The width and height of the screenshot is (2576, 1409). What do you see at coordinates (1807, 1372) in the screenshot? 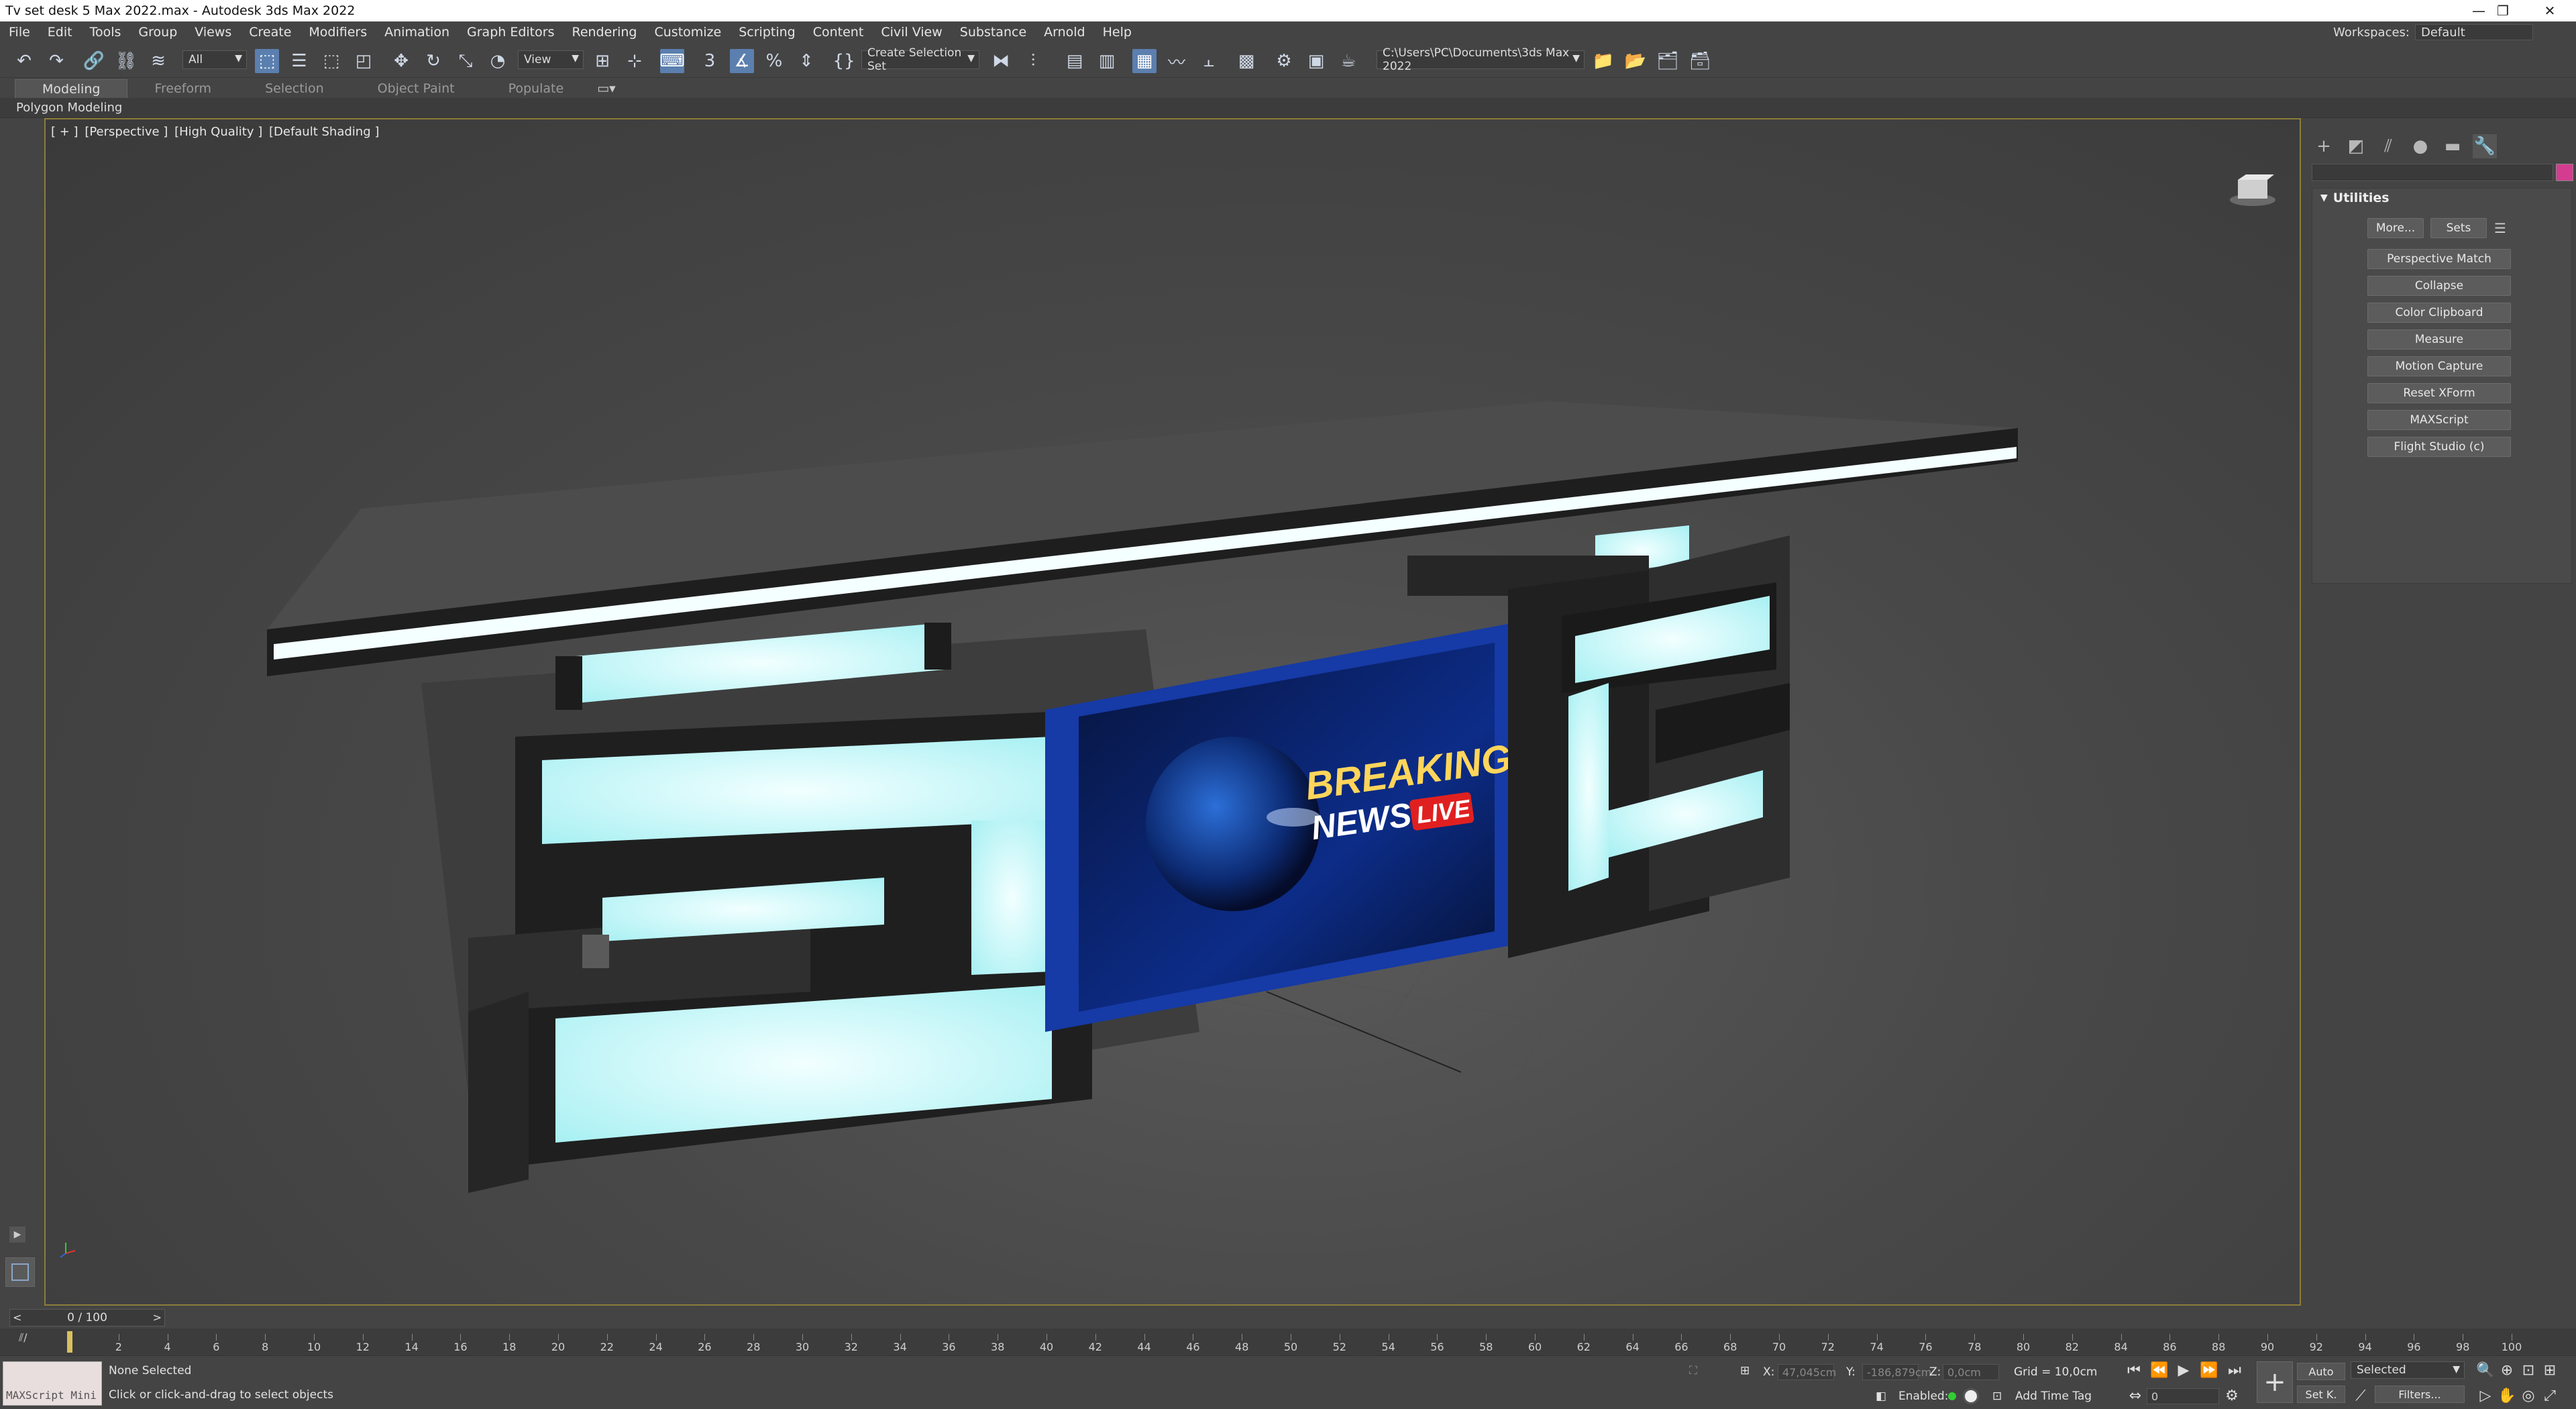
I see `x-coordinate-field: 47,045cm` at bounding box center [1807, 1372].